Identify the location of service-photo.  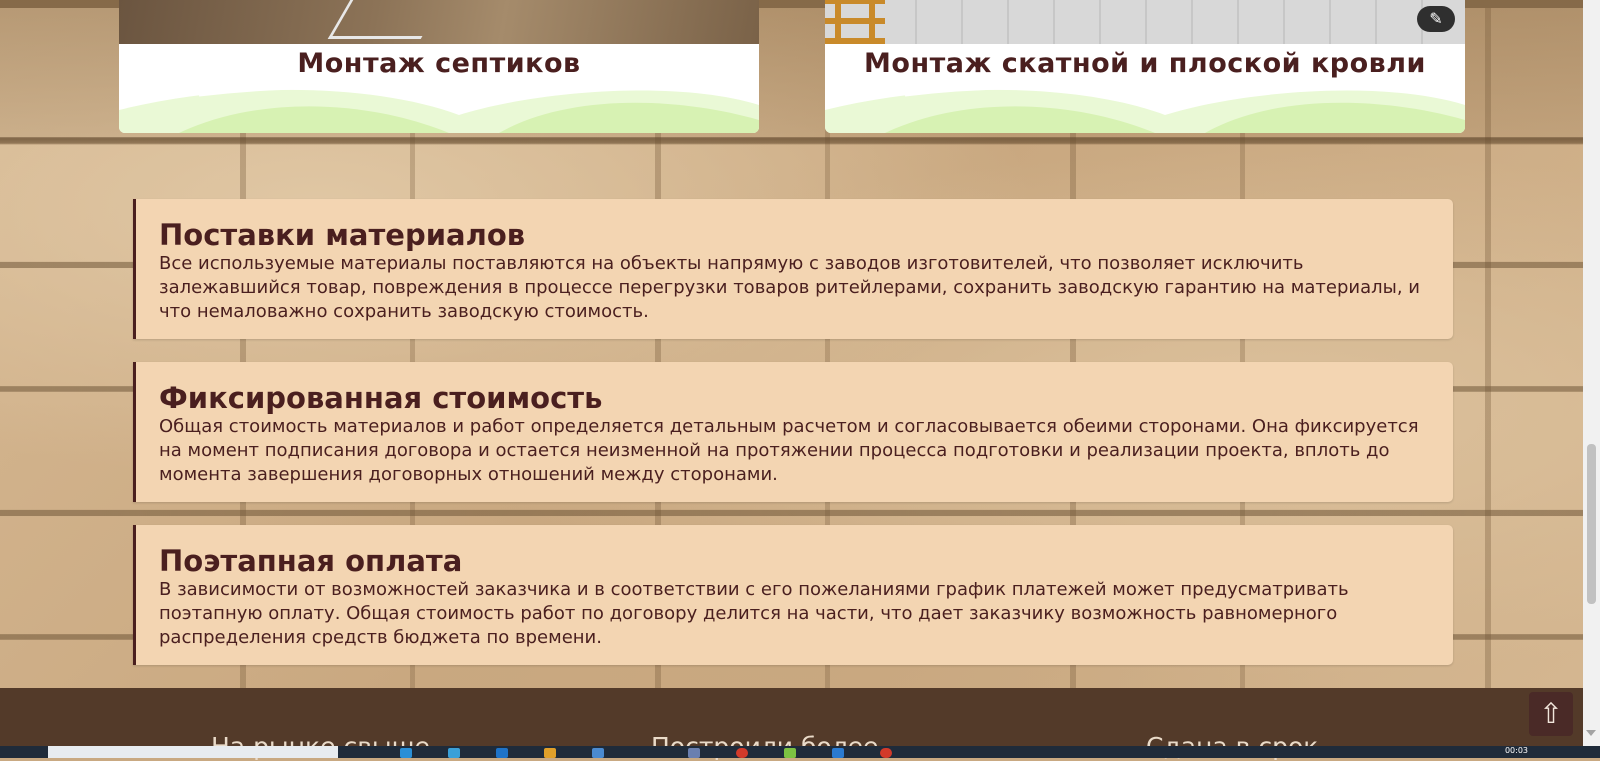
(439, 22).